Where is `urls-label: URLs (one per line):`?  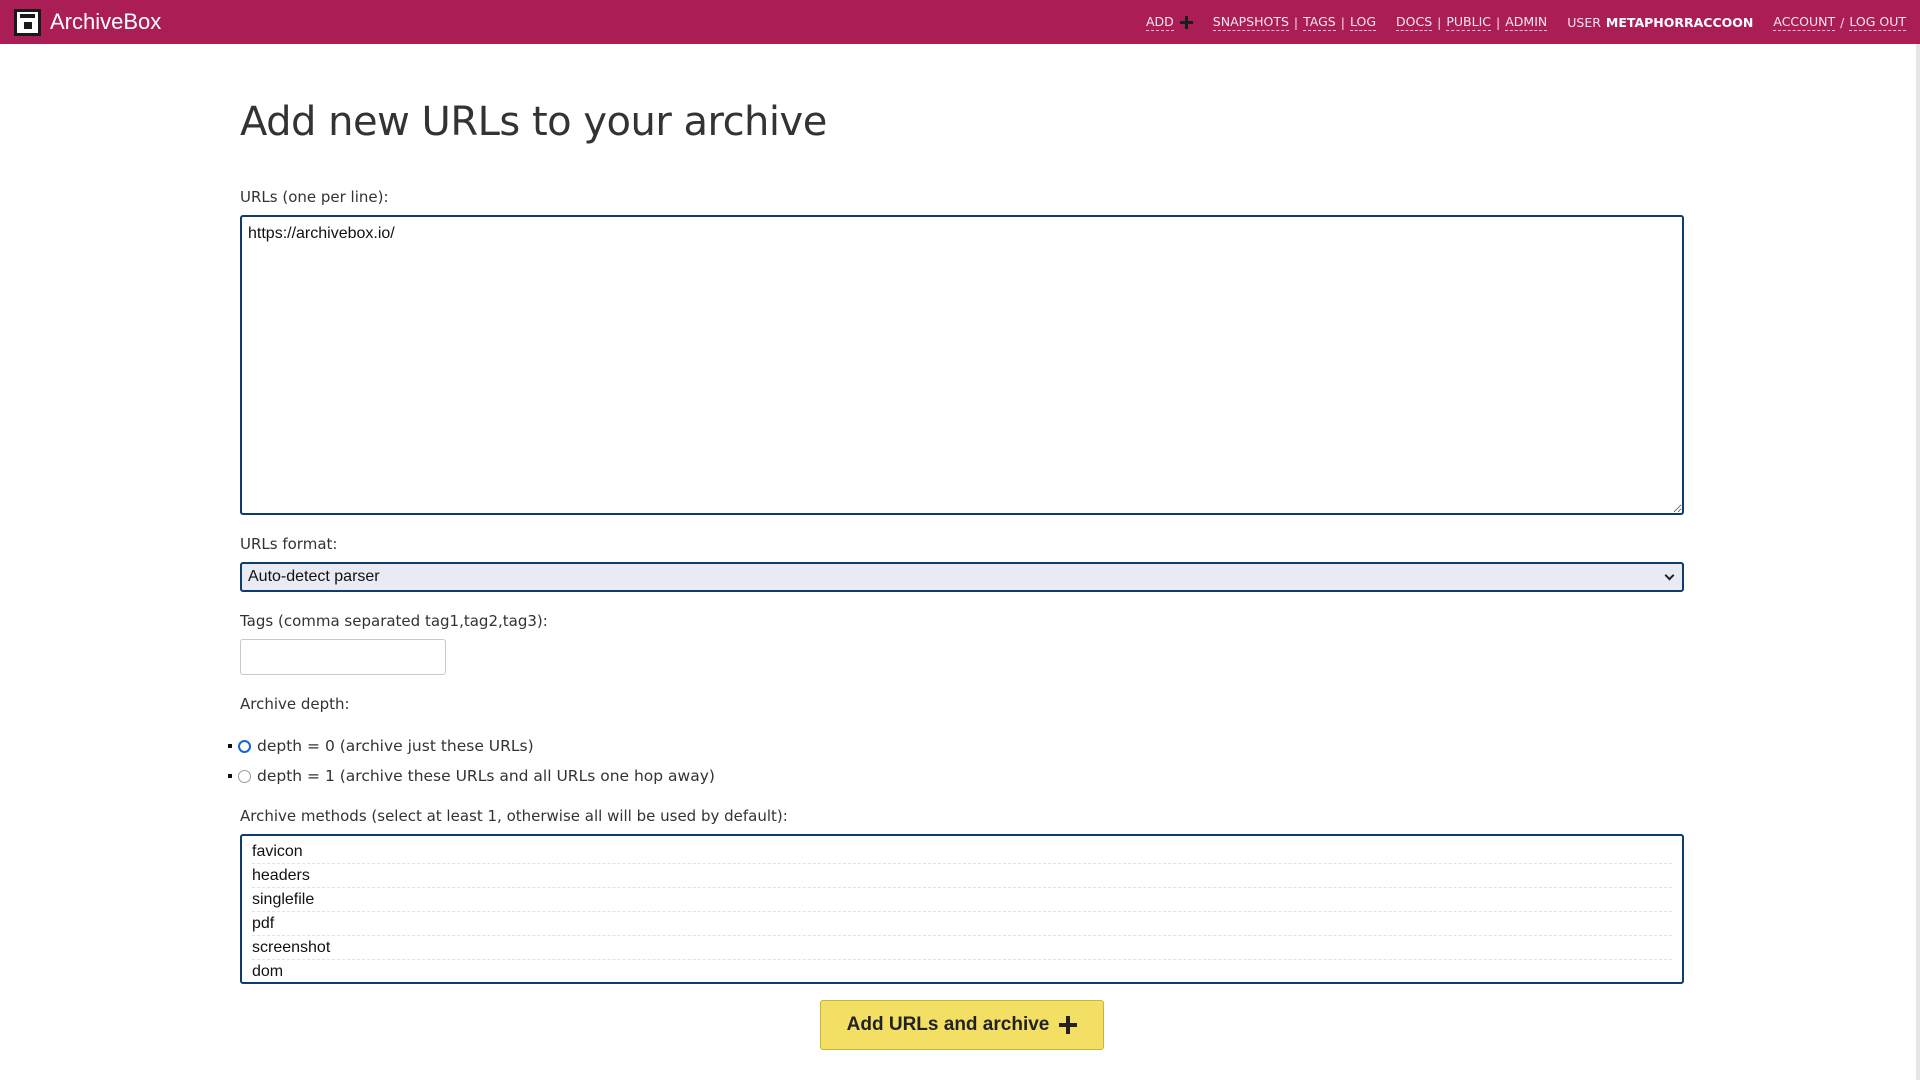
urls-label: URLs (one per line): is located at coordinates (314, 197).